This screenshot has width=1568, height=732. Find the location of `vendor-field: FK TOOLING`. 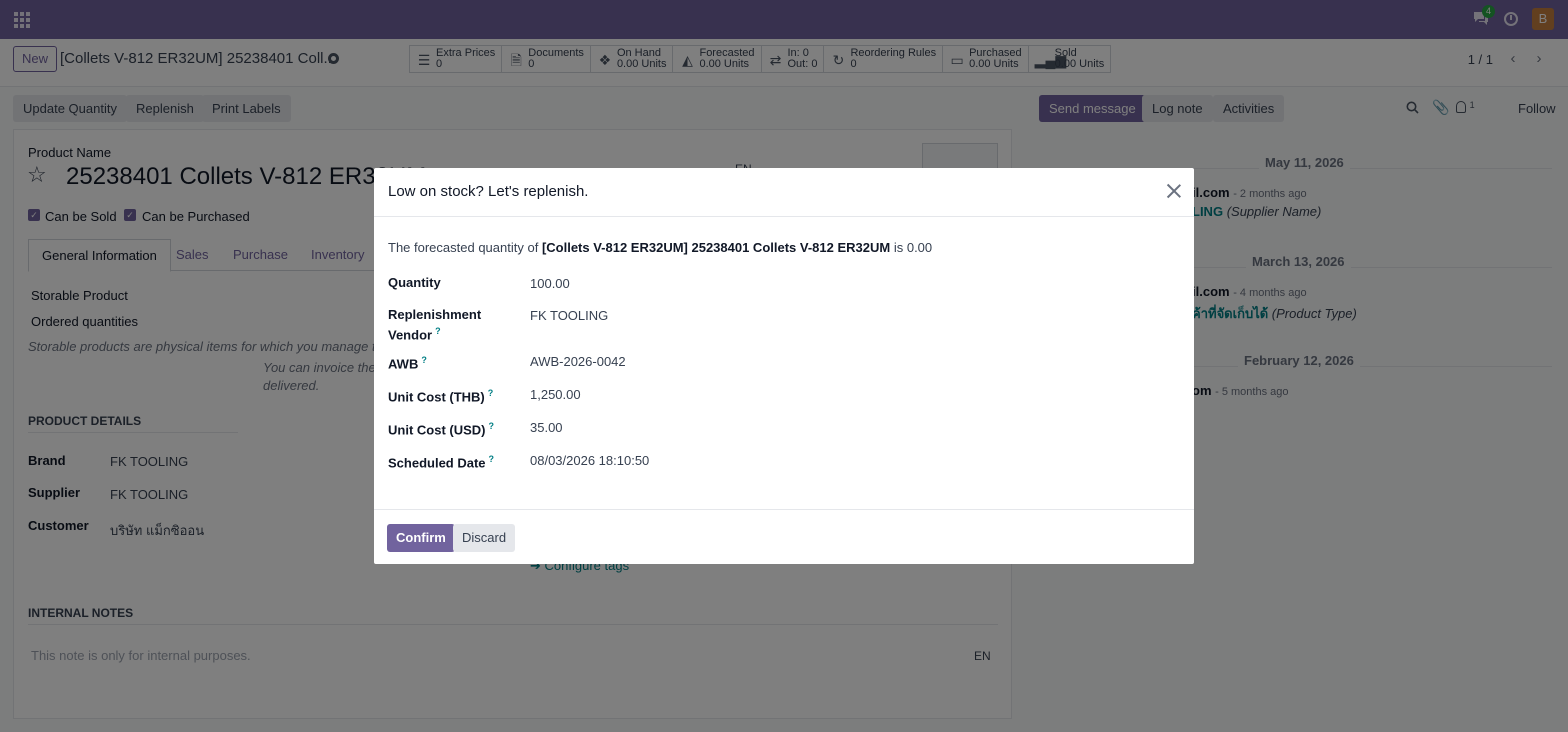

vendor-field: FK TOOLING is located at coordinates (569, 315).